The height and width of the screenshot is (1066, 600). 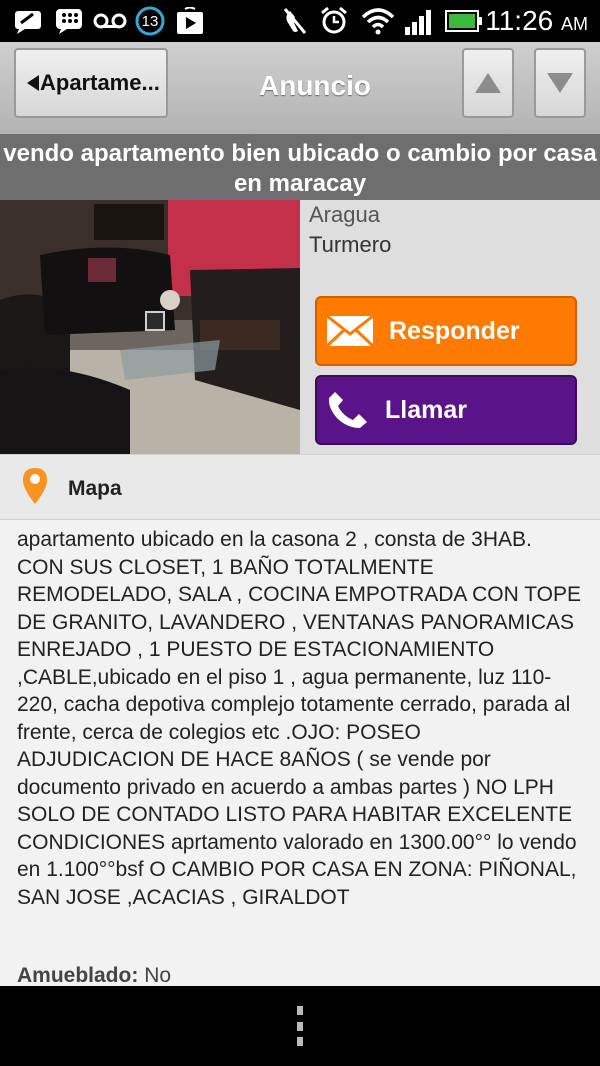 What do you see at coordinates (295, 21) in the screenshot?
I see `mute-icon` at bounding box center [295, 21].